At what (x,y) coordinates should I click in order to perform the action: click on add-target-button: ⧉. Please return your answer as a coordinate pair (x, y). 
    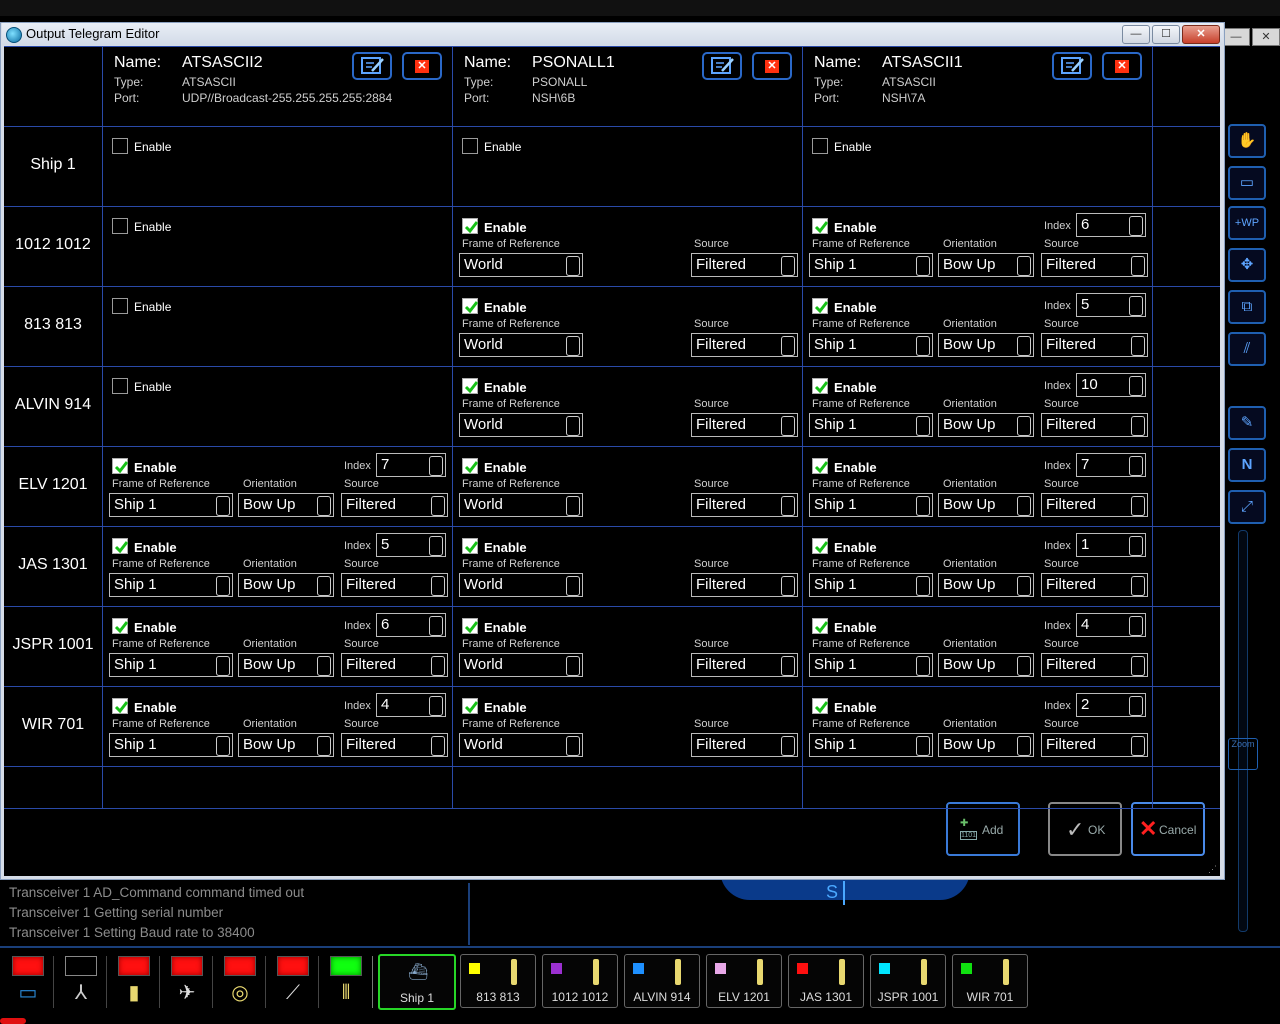
    Looking at the image, I should click on (1247, 307).